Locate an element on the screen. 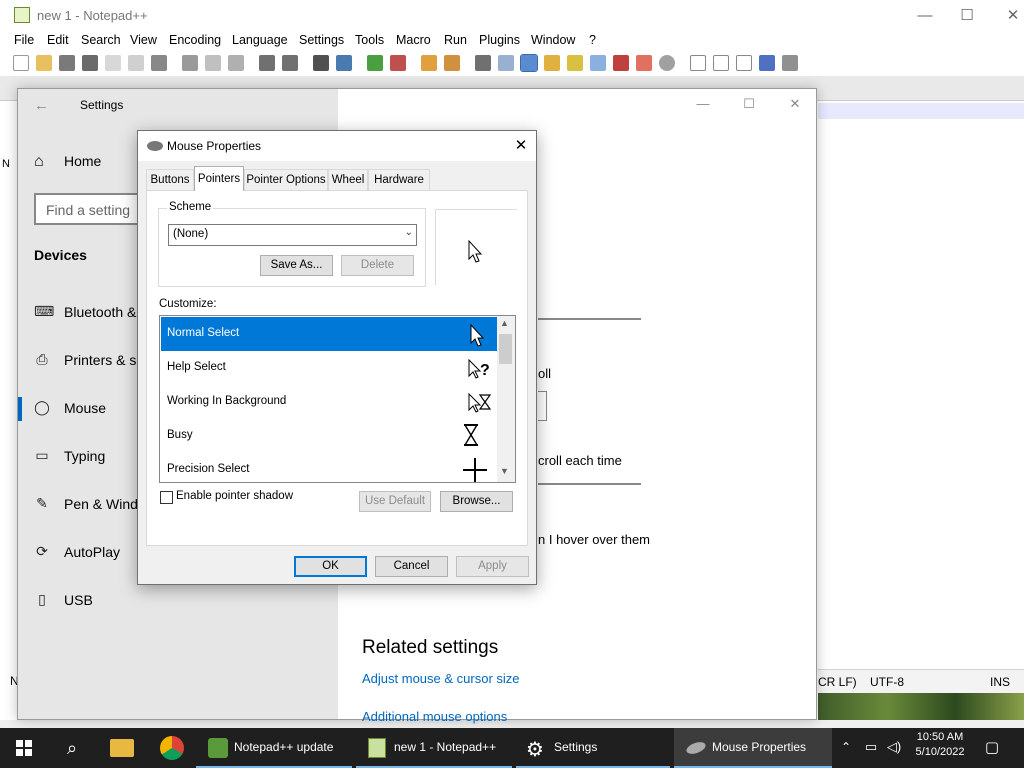  pointer-row-working-in-background: Working In Background is located at coordinates (329, 402).